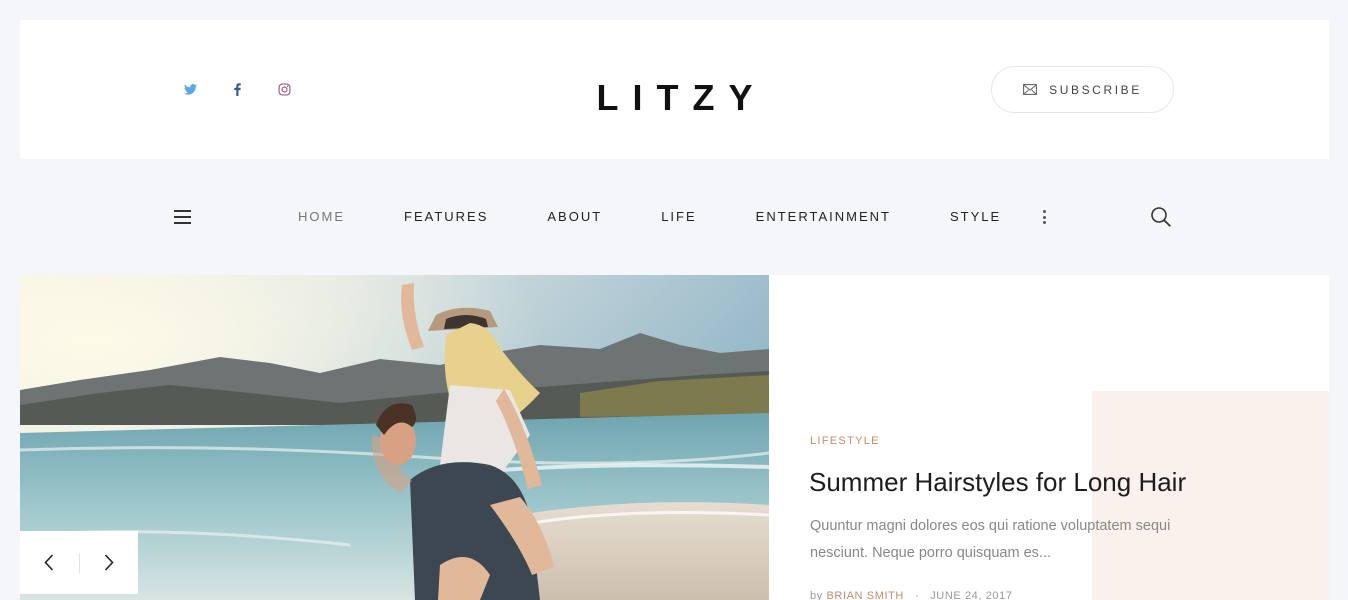  What do you see at coordinates (1030, 89) in the screenshot?
I see `envelope-icon` at bounding box center [1030, 89].